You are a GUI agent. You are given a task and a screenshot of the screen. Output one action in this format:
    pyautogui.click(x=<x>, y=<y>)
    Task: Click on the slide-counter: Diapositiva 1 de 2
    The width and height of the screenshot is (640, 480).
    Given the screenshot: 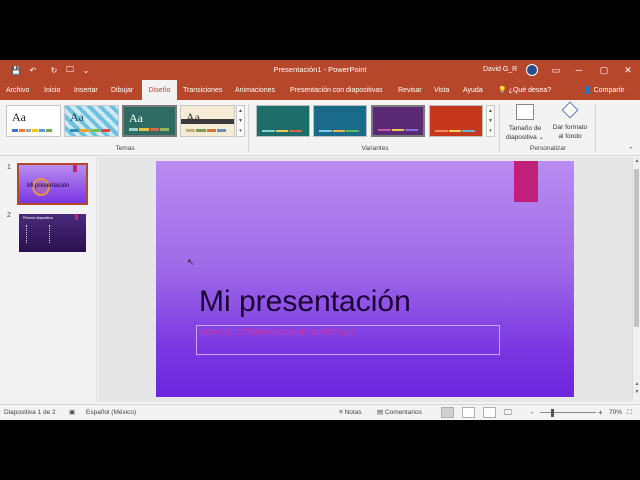 What is the action you would take?
    pyautogui.click(x=30, y=412)
    